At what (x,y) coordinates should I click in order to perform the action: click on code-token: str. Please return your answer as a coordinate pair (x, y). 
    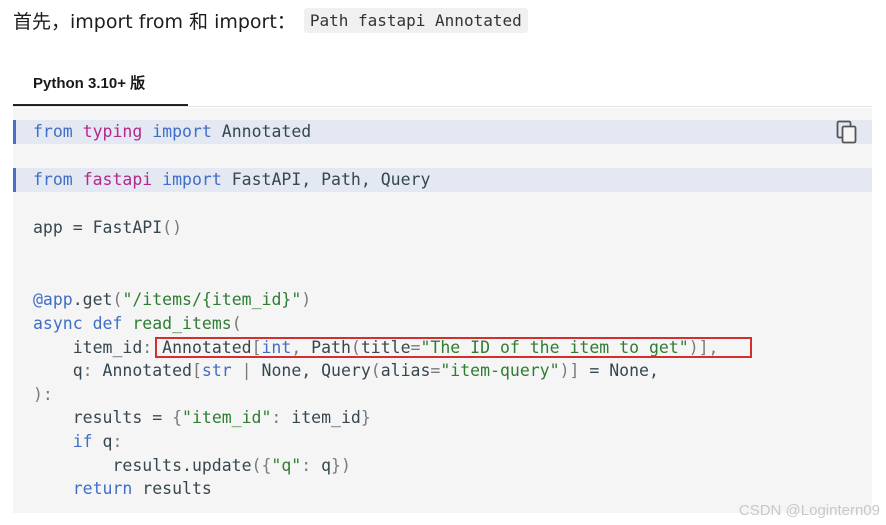
    Looking at the image, I should click on (216, 370).